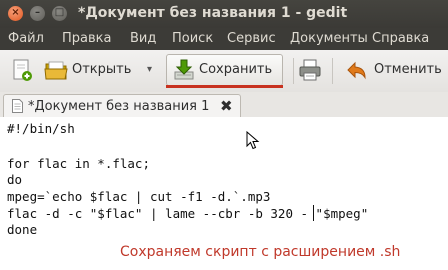 Image resolution: width=448 pixels, height=270 pixels. I want to click on annotation-caption: Сохраняем скрипт с расширением .sh, so click(260, 252).